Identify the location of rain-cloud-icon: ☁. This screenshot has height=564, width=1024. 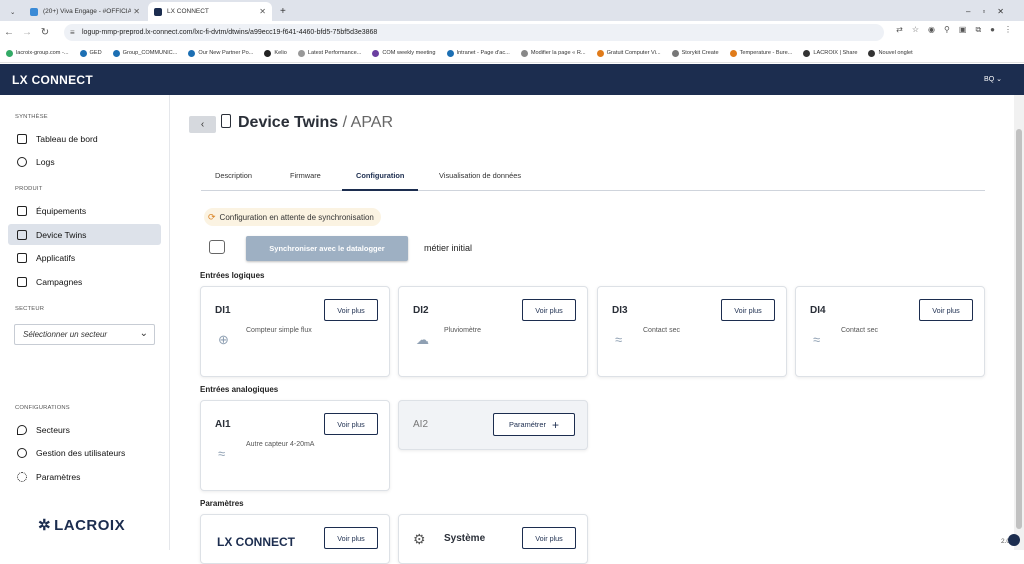
(422, 339).